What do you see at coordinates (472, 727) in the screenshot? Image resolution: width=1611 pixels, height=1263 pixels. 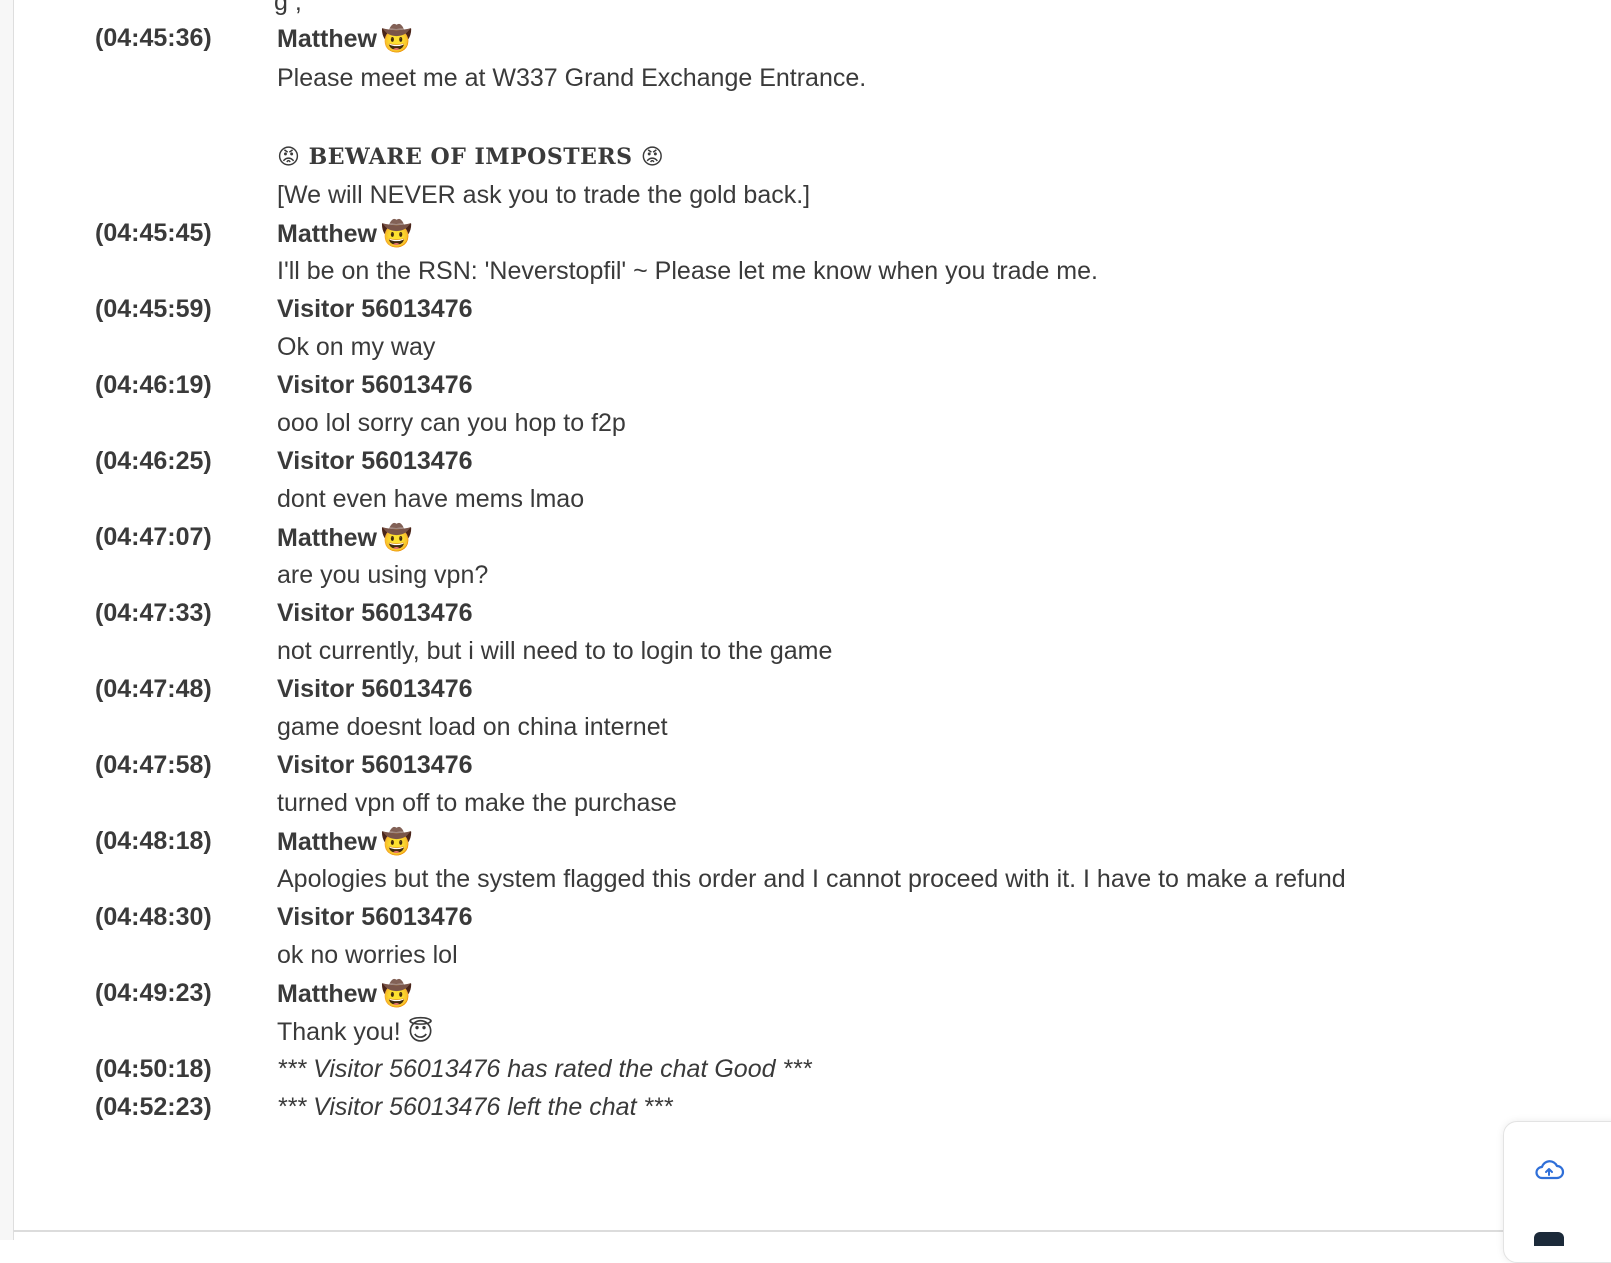 I see `message-text: game doesnt load on china internet` at bounding box center [472, 727].